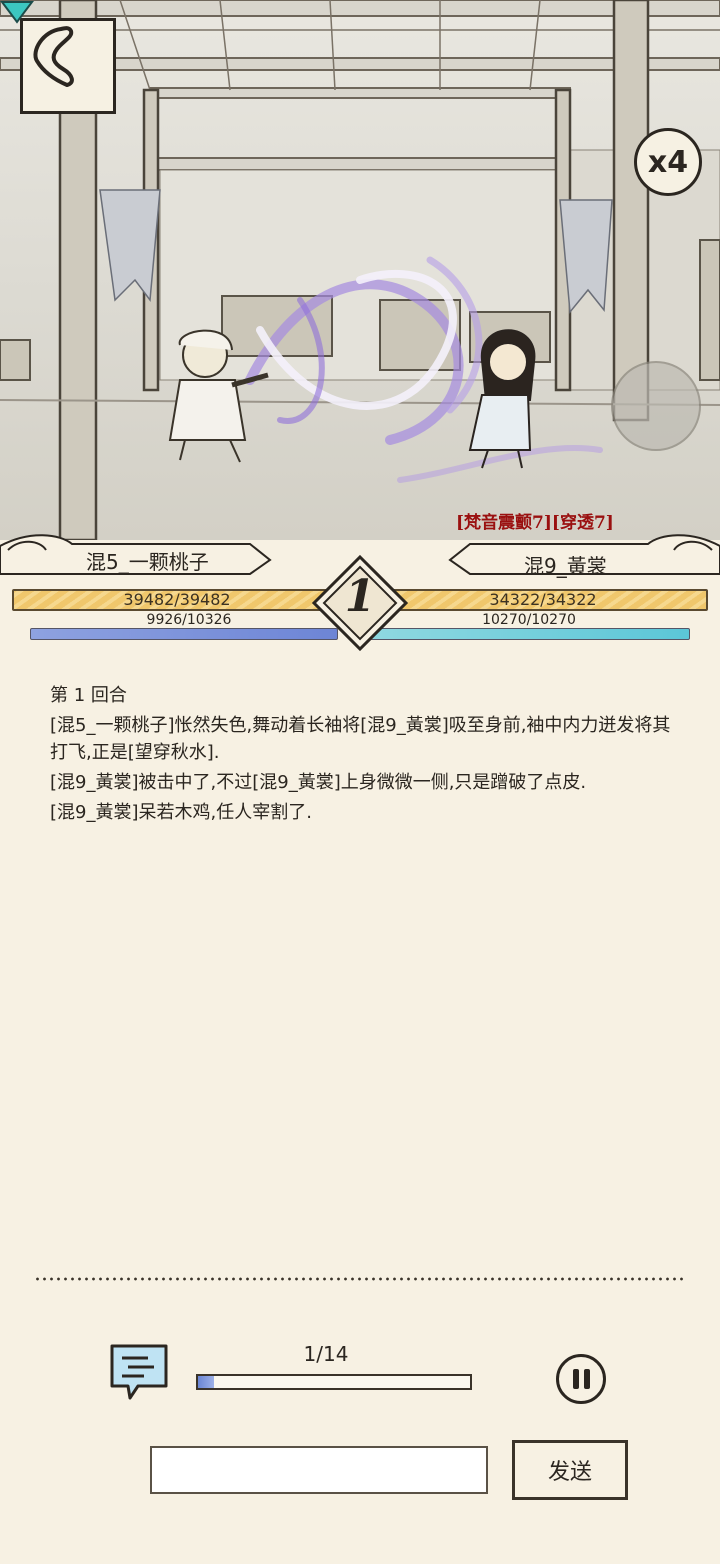 The image size is (720, 1564). What do you see at coordinates (184, 634) in the screenshot?
I see `left-mp-bar` at bounding box center [184, 634].